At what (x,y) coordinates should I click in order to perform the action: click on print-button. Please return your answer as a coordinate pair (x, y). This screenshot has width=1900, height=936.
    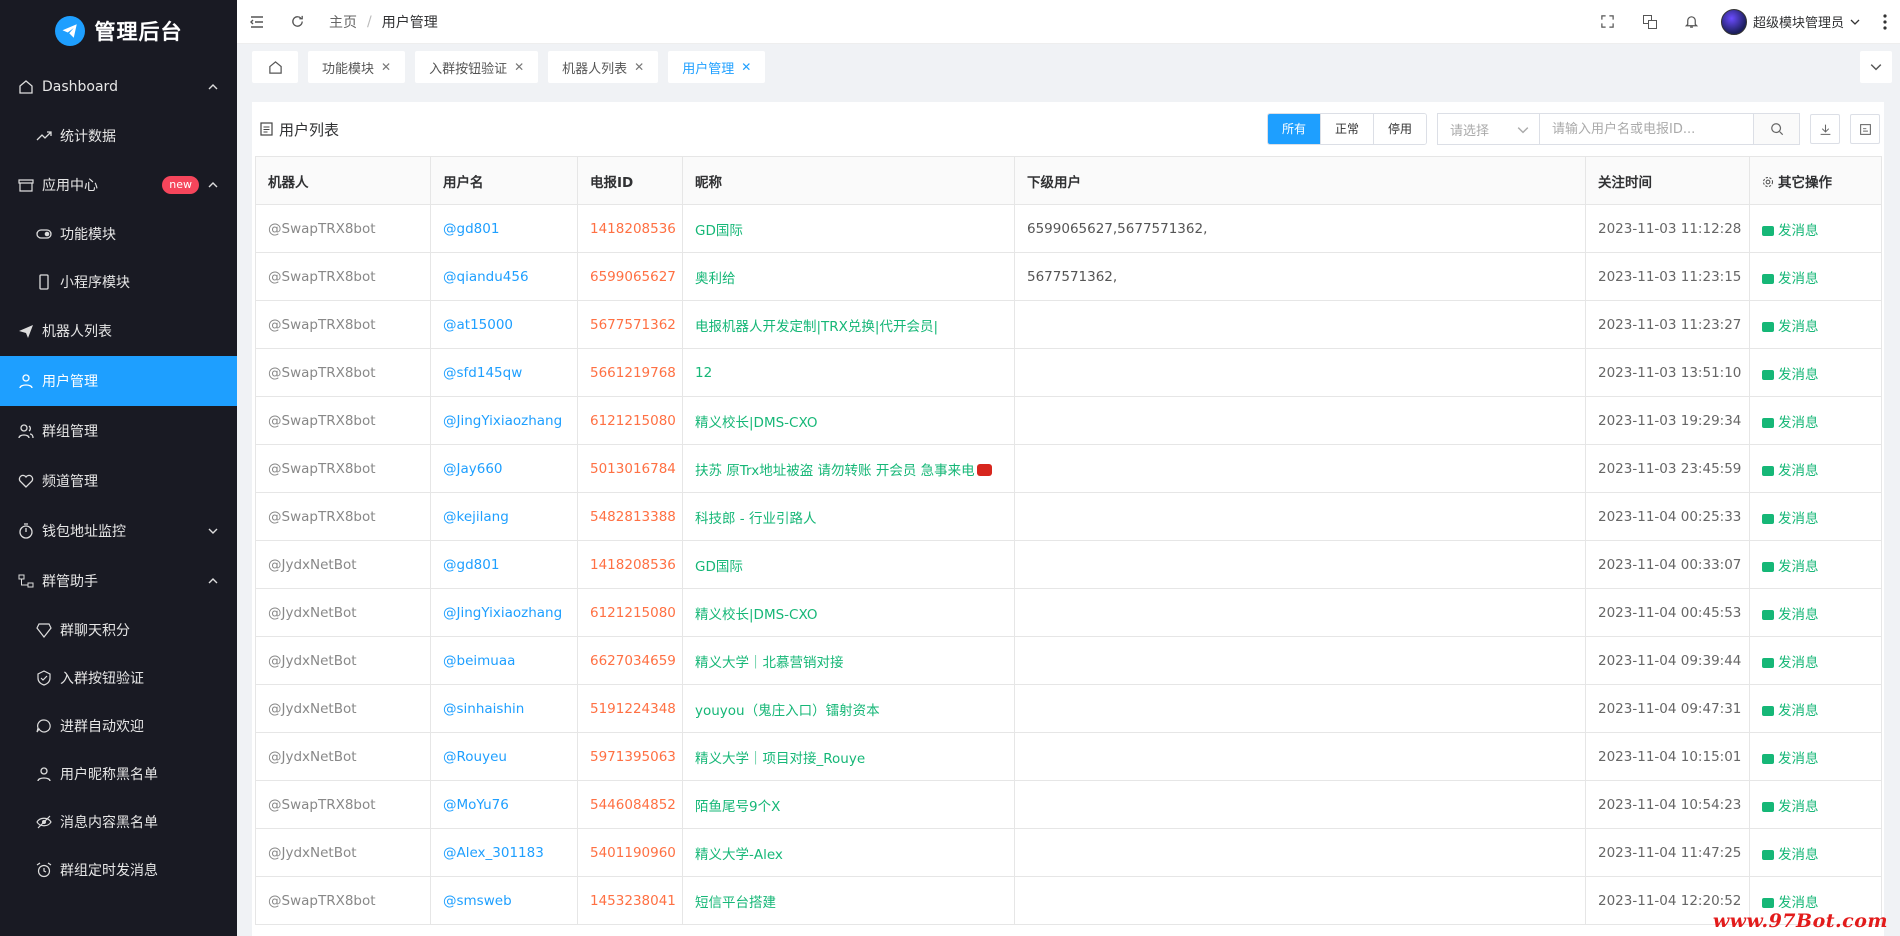
    Looking at the image, I should click on (1865, 129).